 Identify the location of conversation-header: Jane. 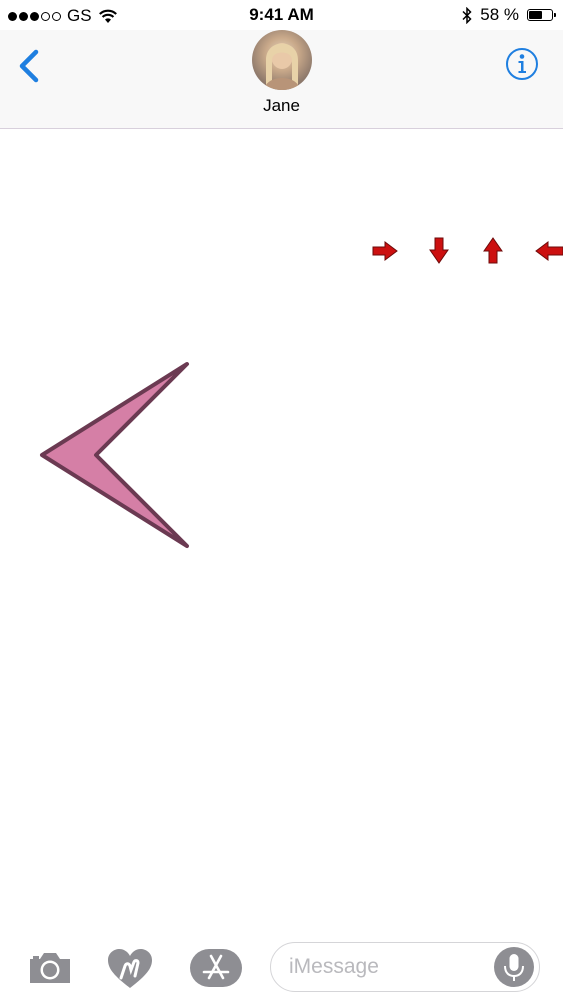
(281, 79).